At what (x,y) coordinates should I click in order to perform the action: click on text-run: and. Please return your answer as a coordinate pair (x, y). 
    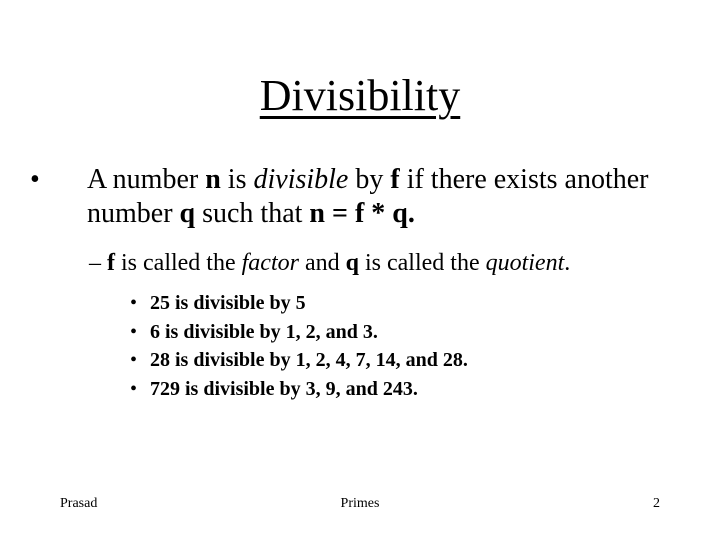
    Looking at the image, I should click on (322, 263).